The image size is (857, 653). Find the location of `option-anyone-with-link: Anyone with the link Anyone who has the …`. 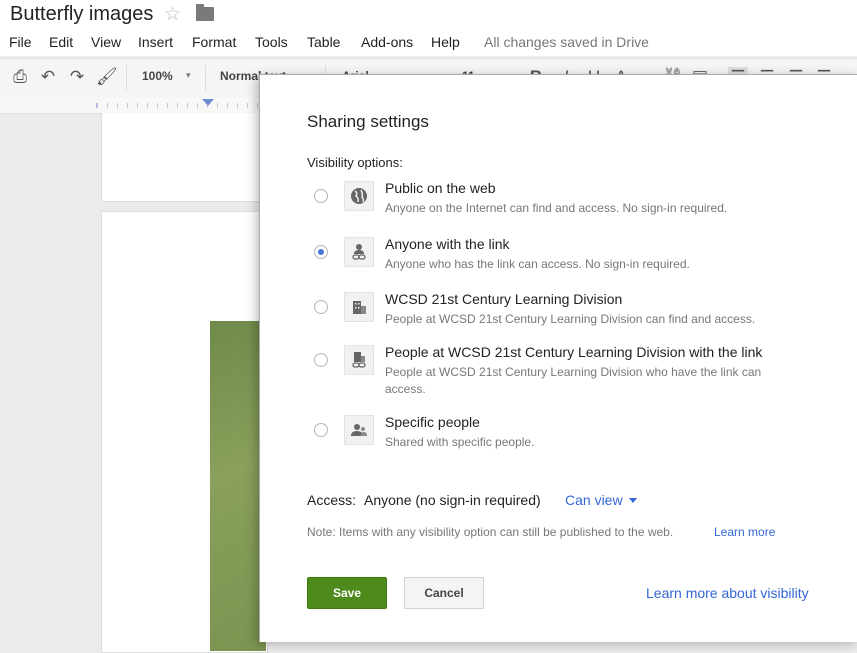

option-anyone-with-link: Anyone with the link Anyone who has the … is located at coordinates (567, 261).